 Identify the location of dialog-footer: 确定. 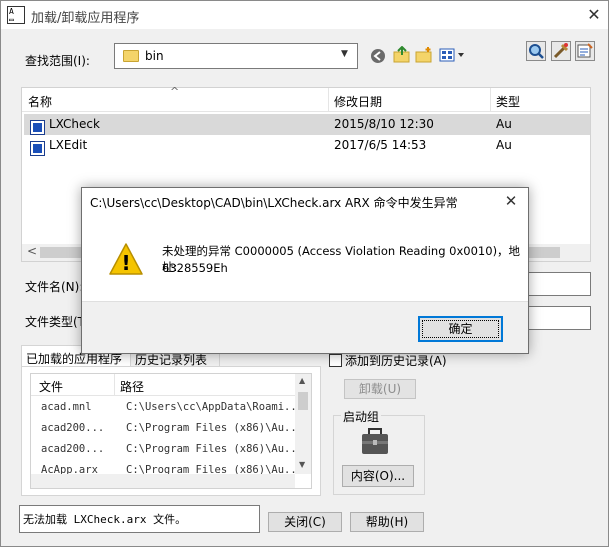
(305, 327).